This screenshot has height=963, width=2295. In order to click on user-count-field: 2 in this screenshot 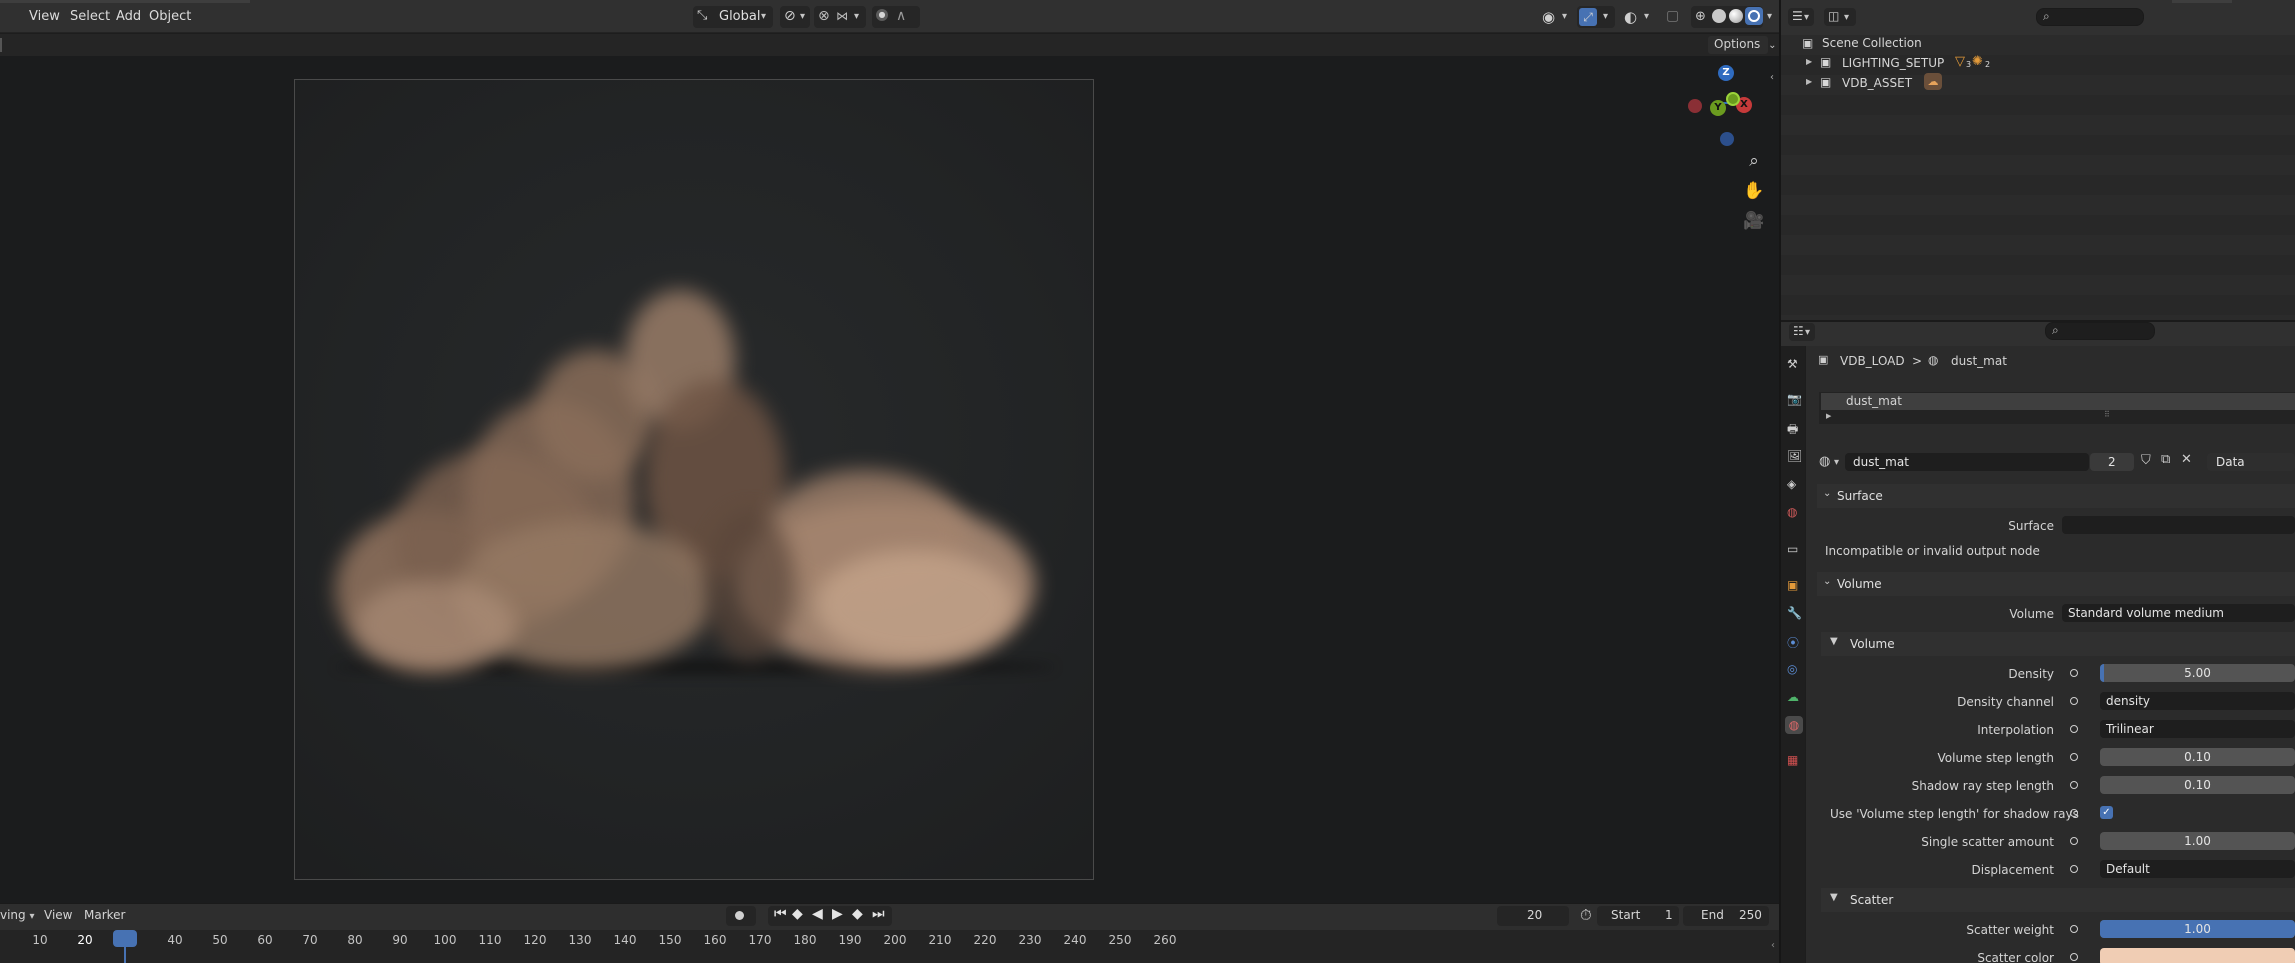, I will do `click(2112, 462)`.